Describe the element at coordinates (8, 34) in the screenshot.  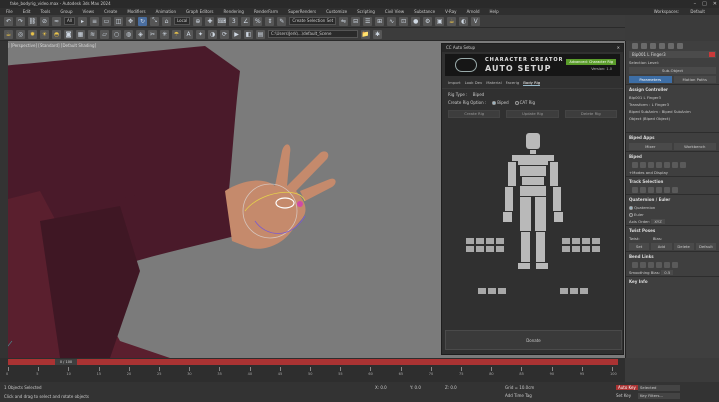
I see `teapot-icon: ☕` at that location.